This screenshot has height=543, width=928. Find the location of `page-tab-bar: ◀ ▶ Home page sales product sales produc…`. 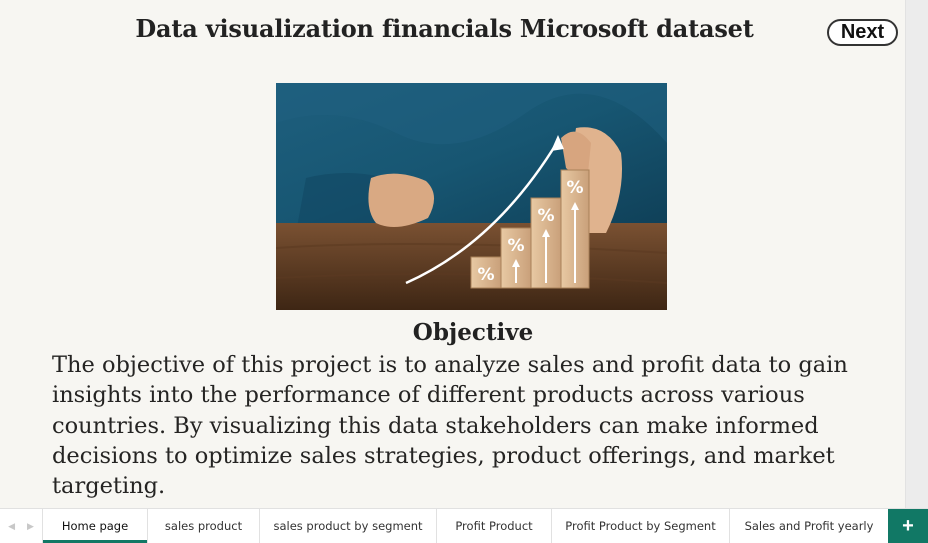

page-tab-bar: ◀ ▶ Home page sales product sales produc… is located at coordinates (464, 525).